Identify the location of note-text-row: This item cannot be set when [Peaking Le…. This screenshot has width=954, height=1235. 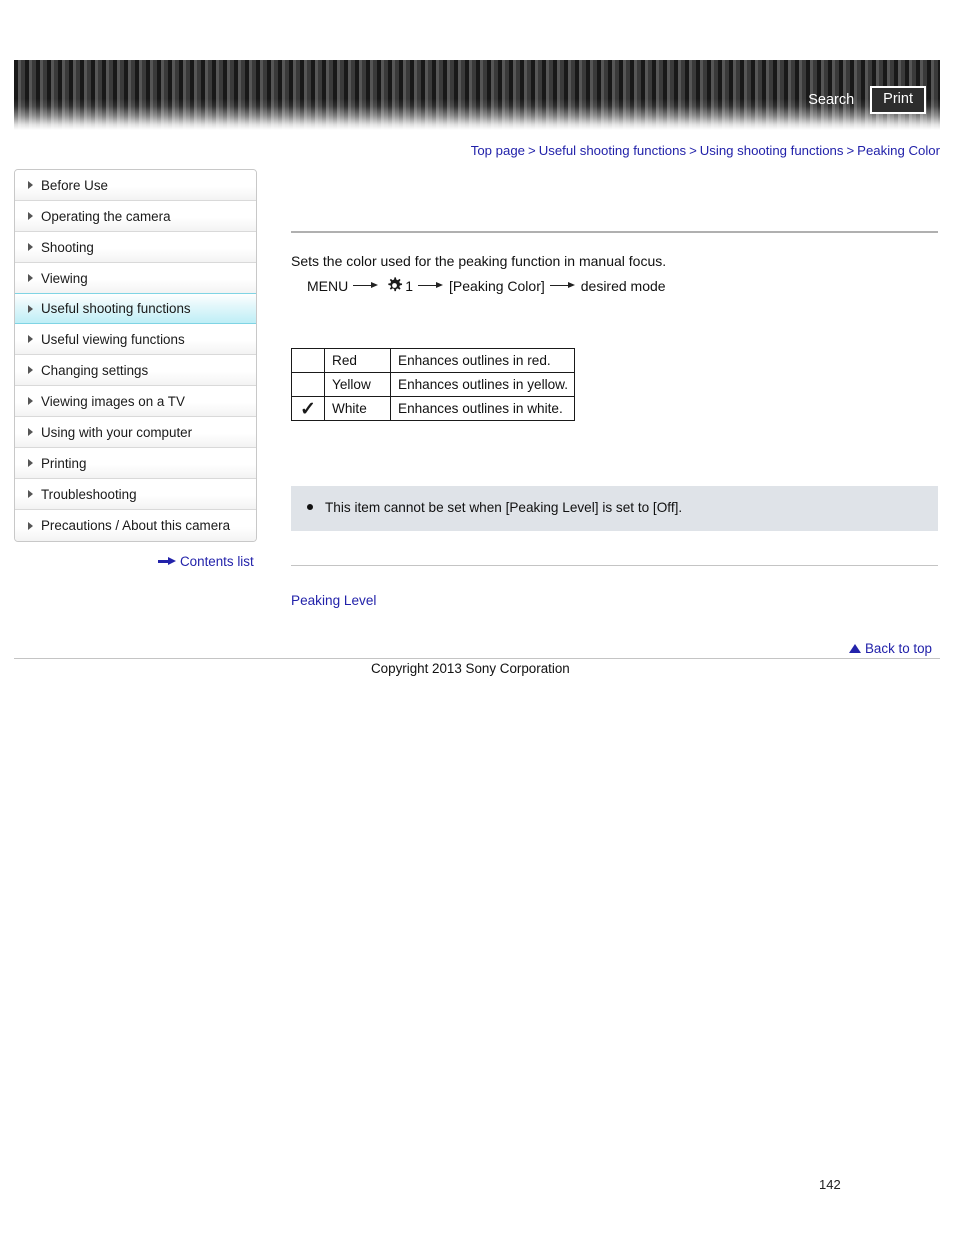
(494, 507).